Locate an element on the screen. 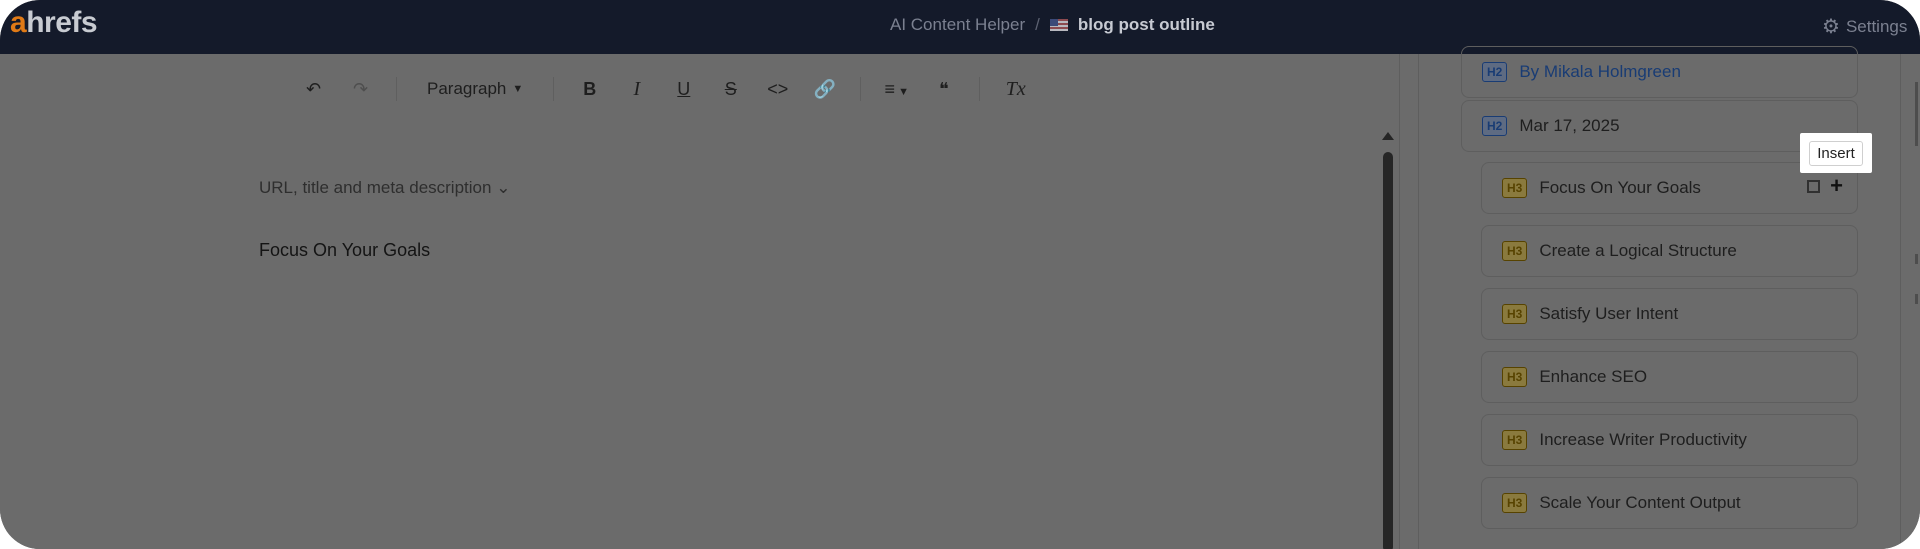  outline-item-text: Enhance SEO is located at coordinates (1593, 376).